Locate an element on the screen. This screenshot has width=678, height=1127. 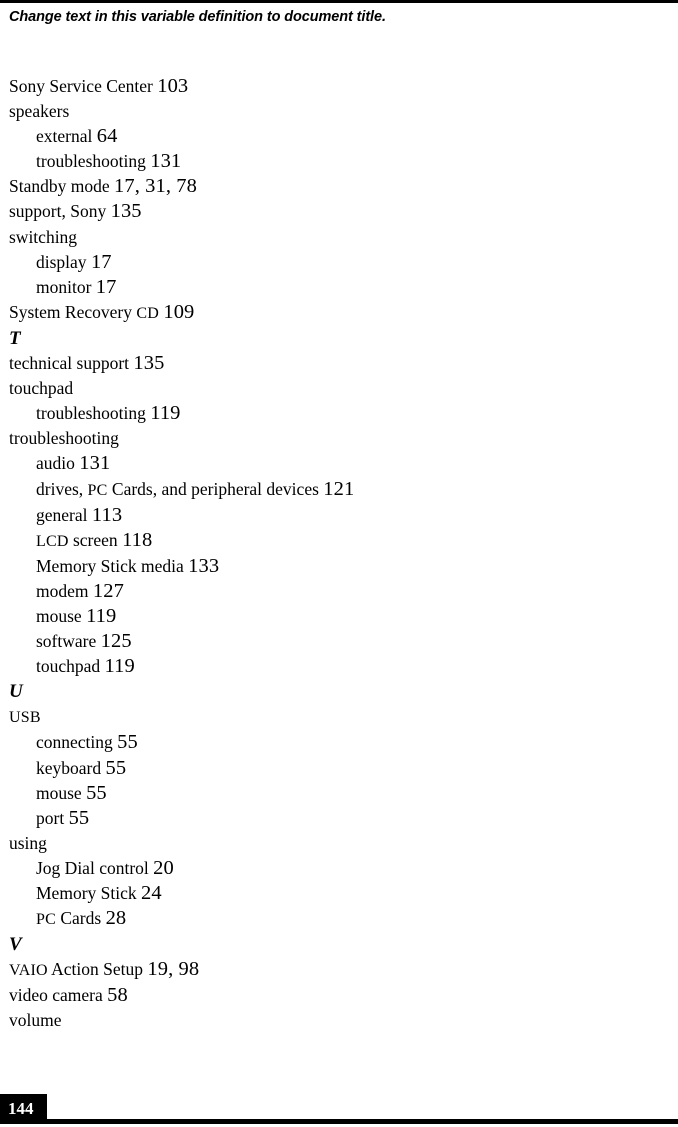
index-entry: video camera 58 is located at coordinates (339, 995).